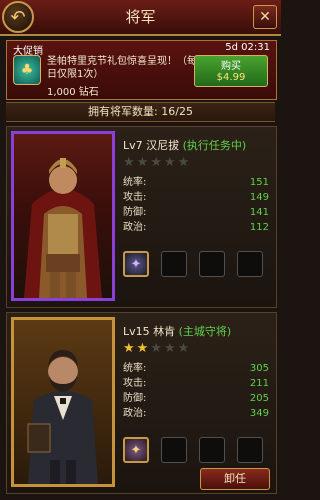  I want to click on stat-value: 151, so click(259, 182).